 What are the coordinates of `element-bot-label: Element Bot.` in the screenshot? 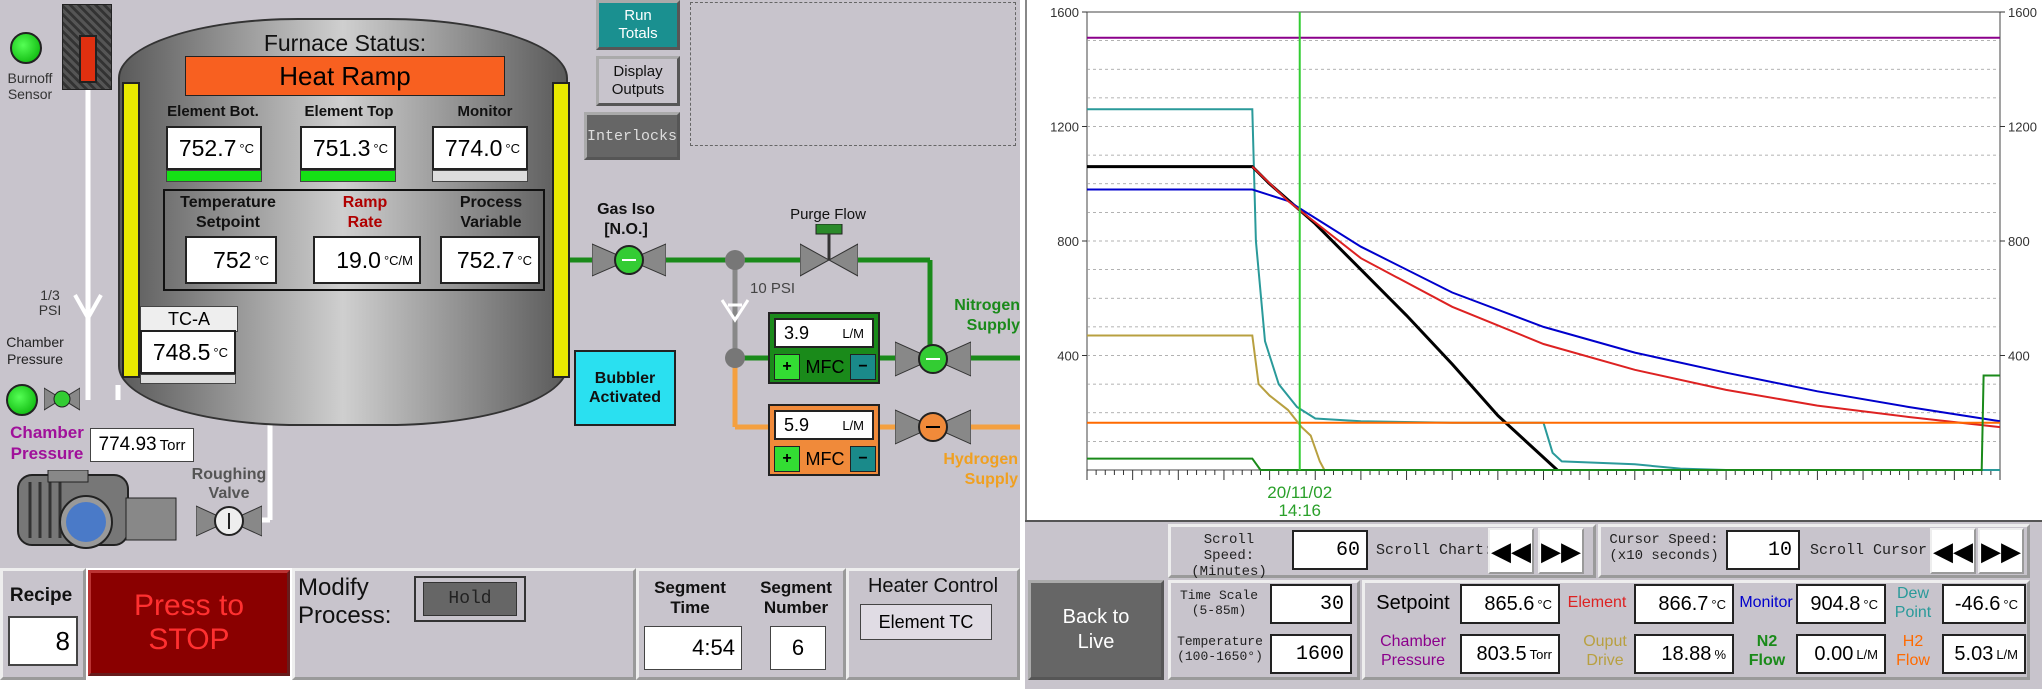 It's located at (213, 111).